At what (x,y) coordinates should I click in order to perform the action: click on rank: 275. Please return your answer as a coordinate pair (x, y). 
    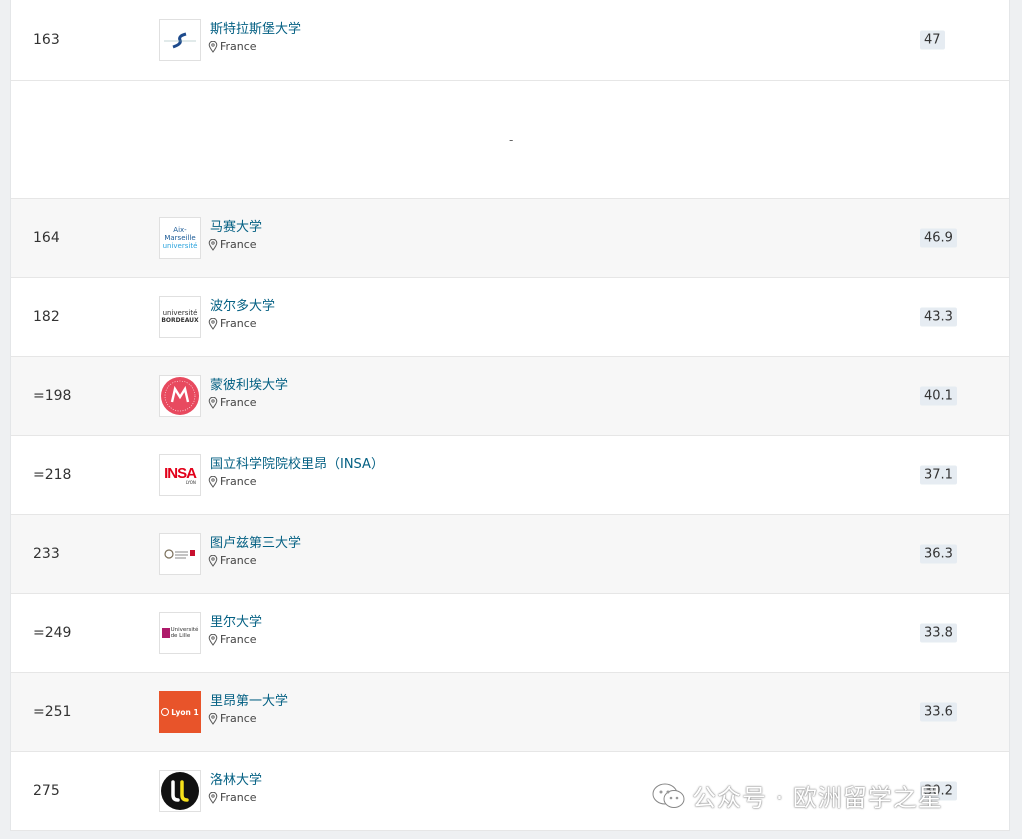
    Looking at the image, I should click on (46, 791).